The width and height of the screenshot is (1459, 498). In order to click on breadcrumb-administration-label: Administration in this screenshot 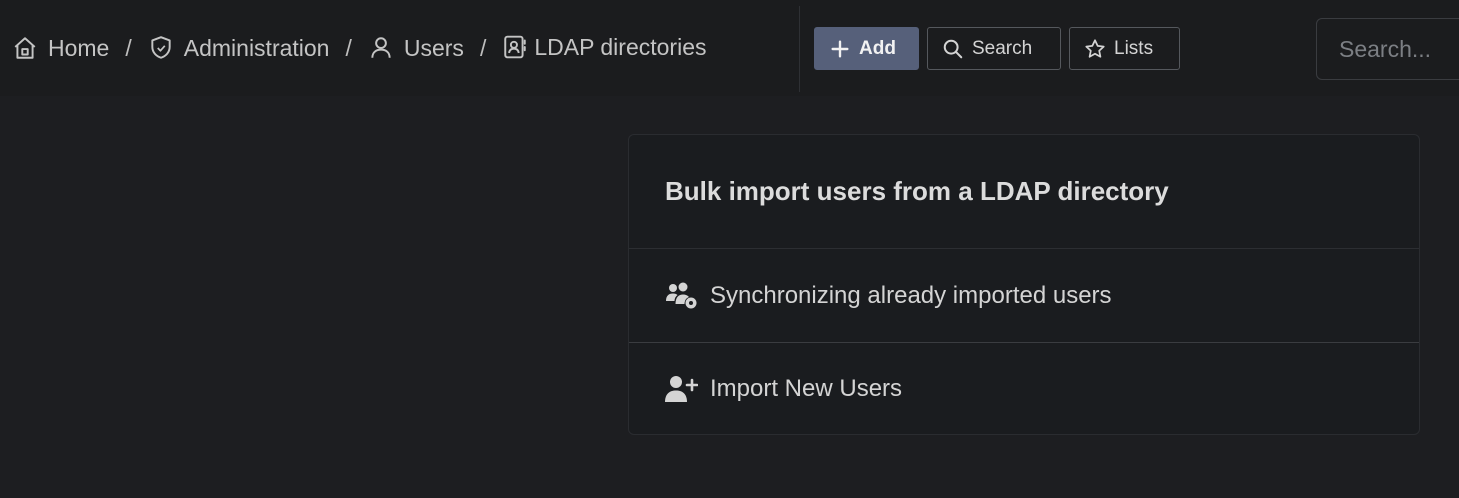, I will do `click(256, 47)`.